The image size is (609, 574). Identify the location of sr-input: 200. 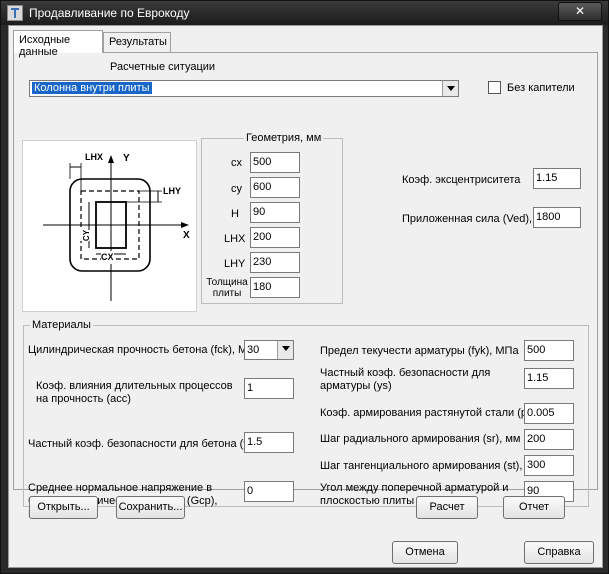
(549, 439).